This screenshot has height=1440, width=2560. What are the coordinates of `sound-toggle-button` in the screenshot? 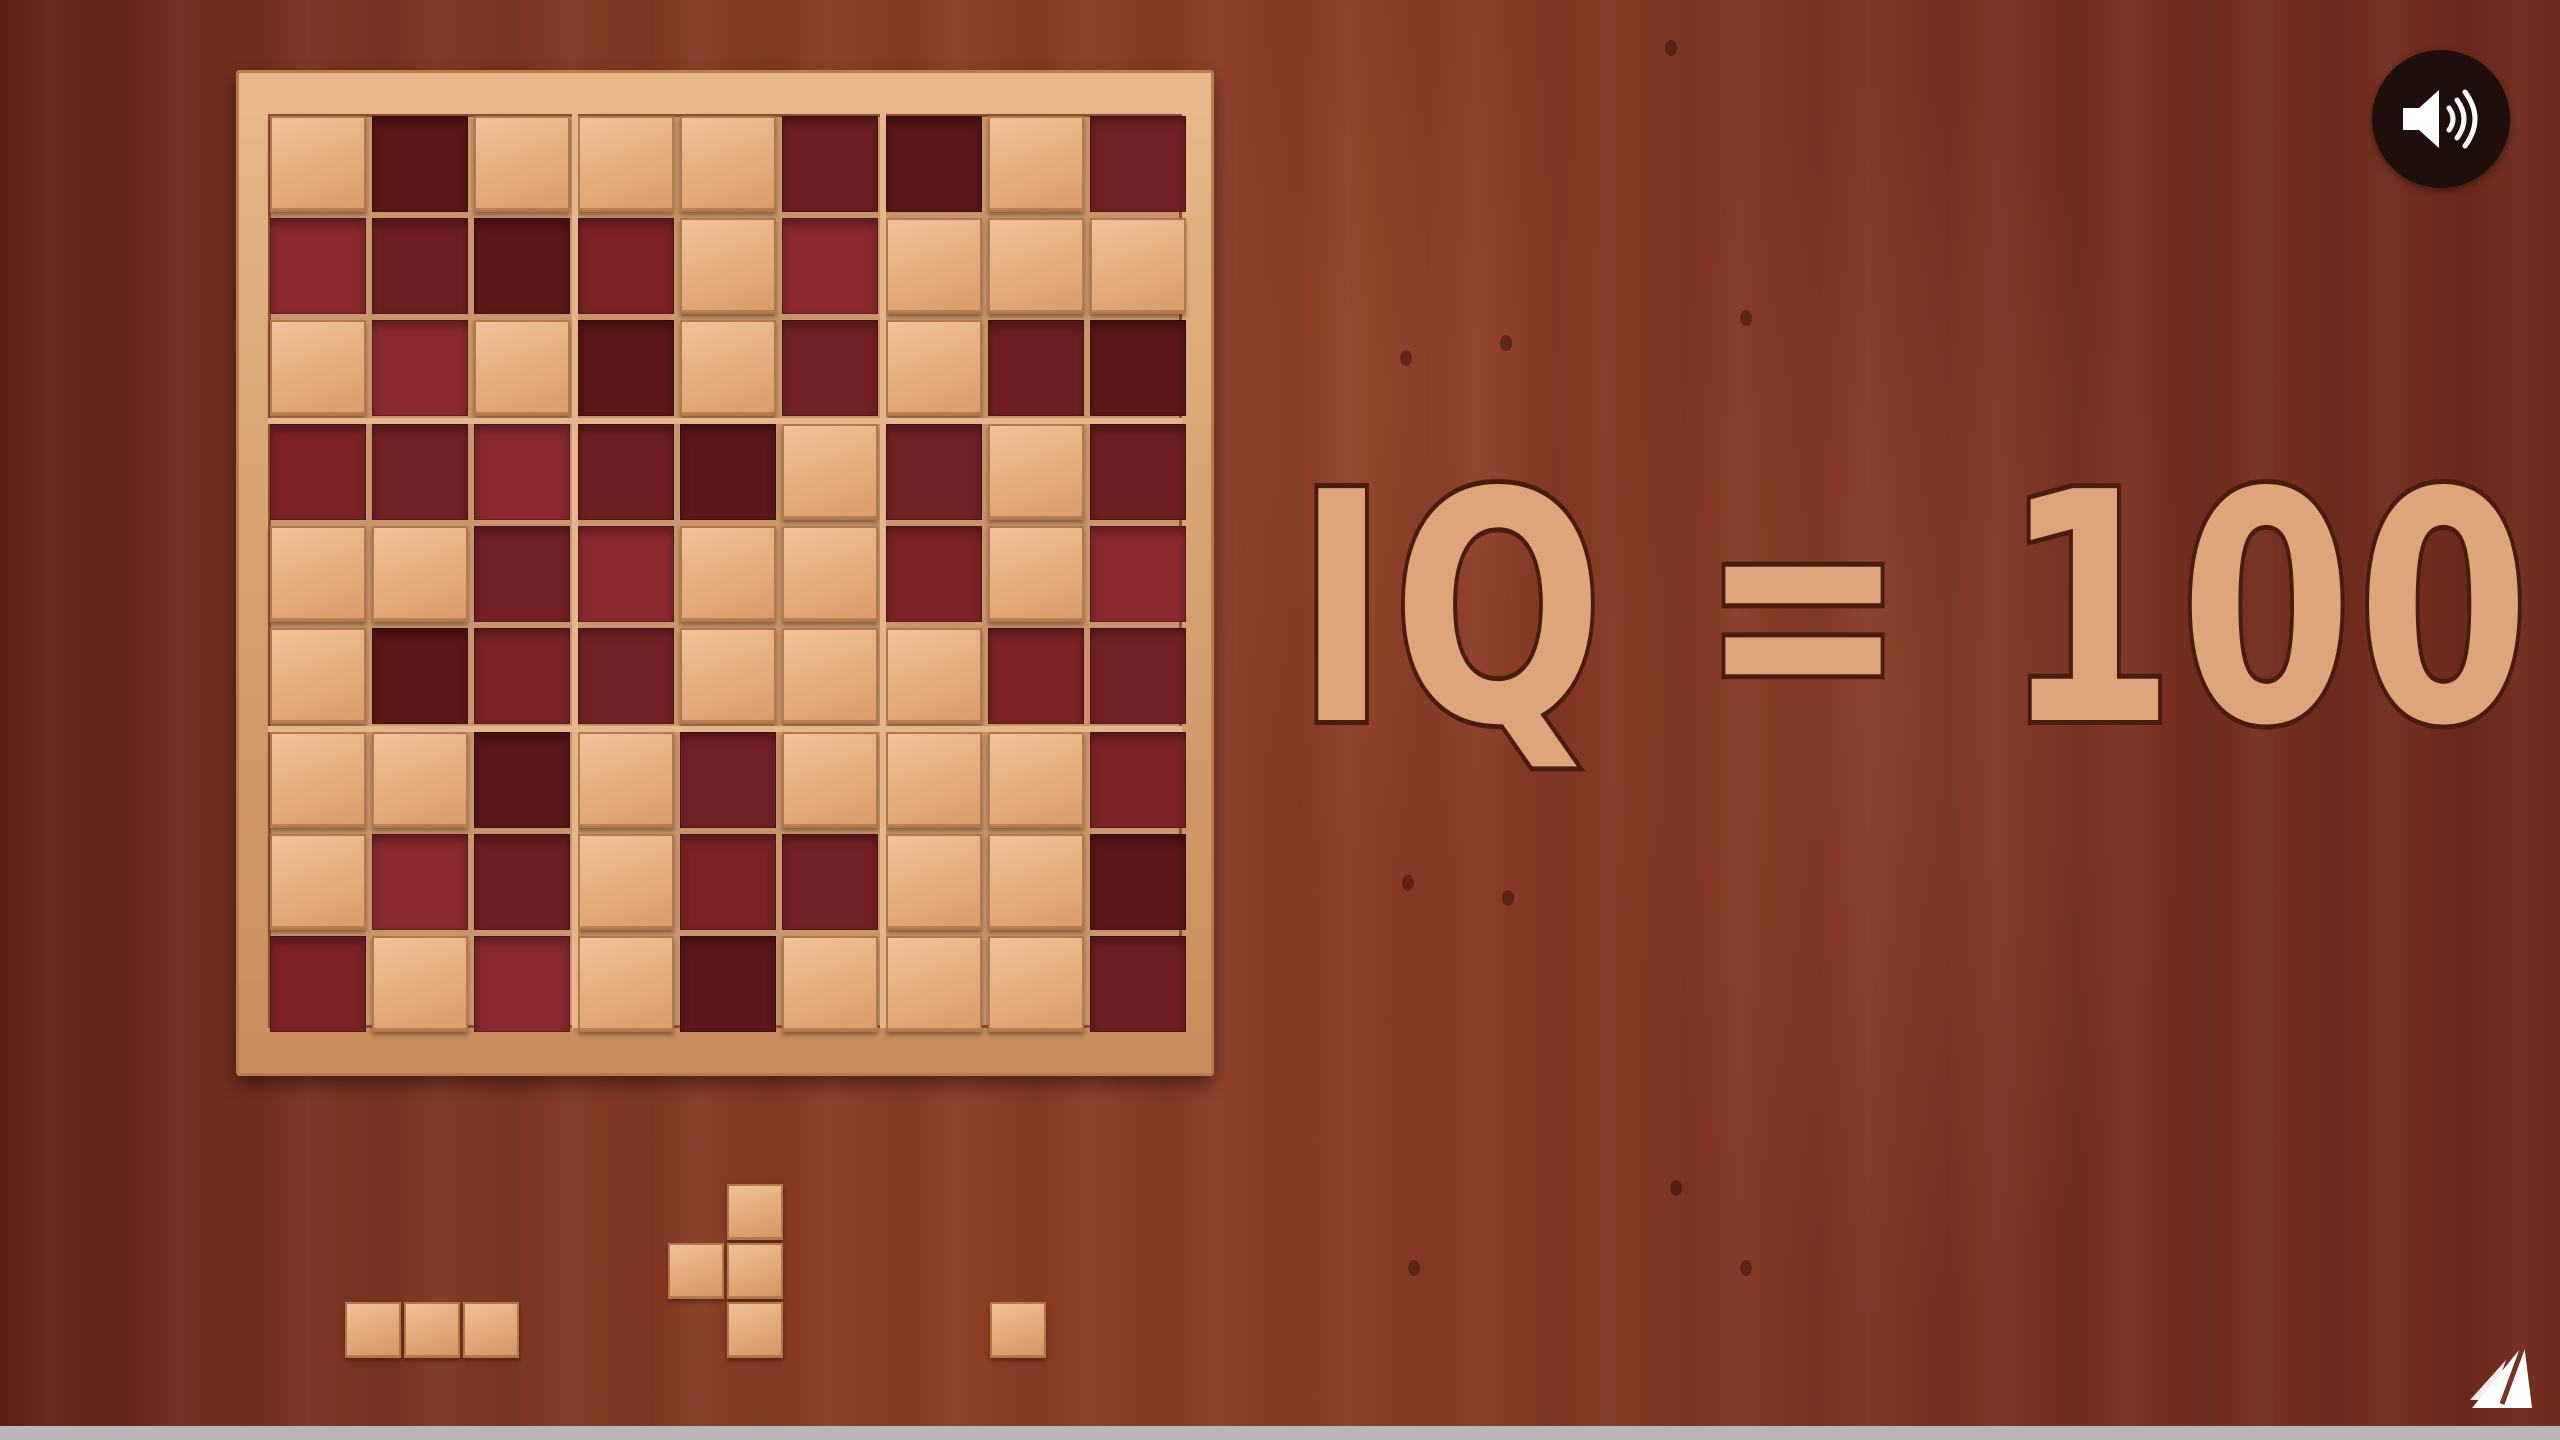 It's located at (2441, 119).